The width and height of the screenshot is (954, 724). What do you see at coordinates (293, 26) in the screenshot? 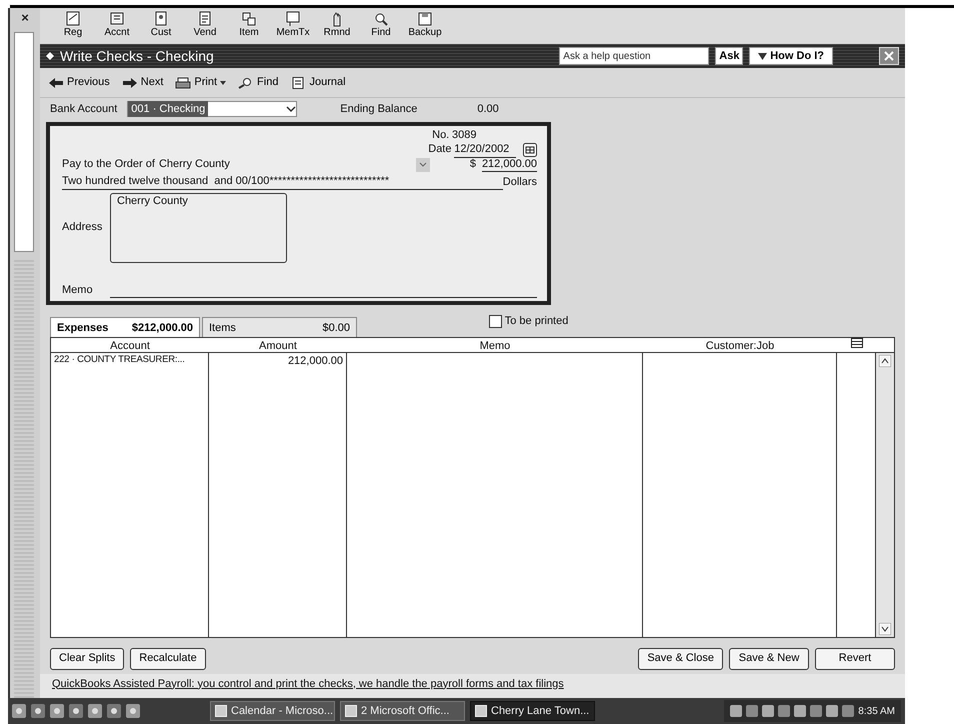
I see `toolbar-button: MemTx` at bounding box center [293, 26].